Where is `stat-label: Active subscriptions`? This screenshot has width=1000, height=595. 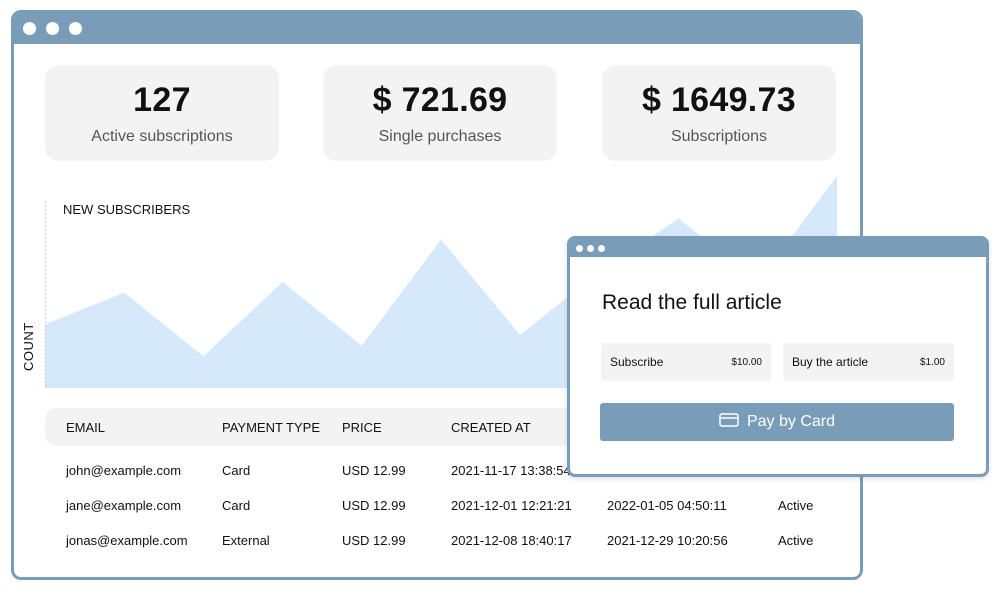 stat-label: Active subscriptions is located at coordinates (162, 136).